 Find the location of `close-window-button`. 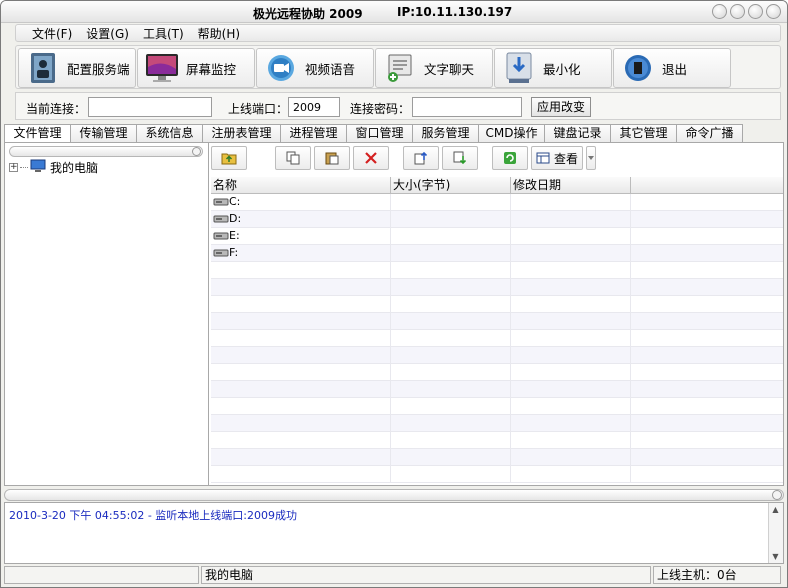

close-window-button is located at coordinates (773, 11).